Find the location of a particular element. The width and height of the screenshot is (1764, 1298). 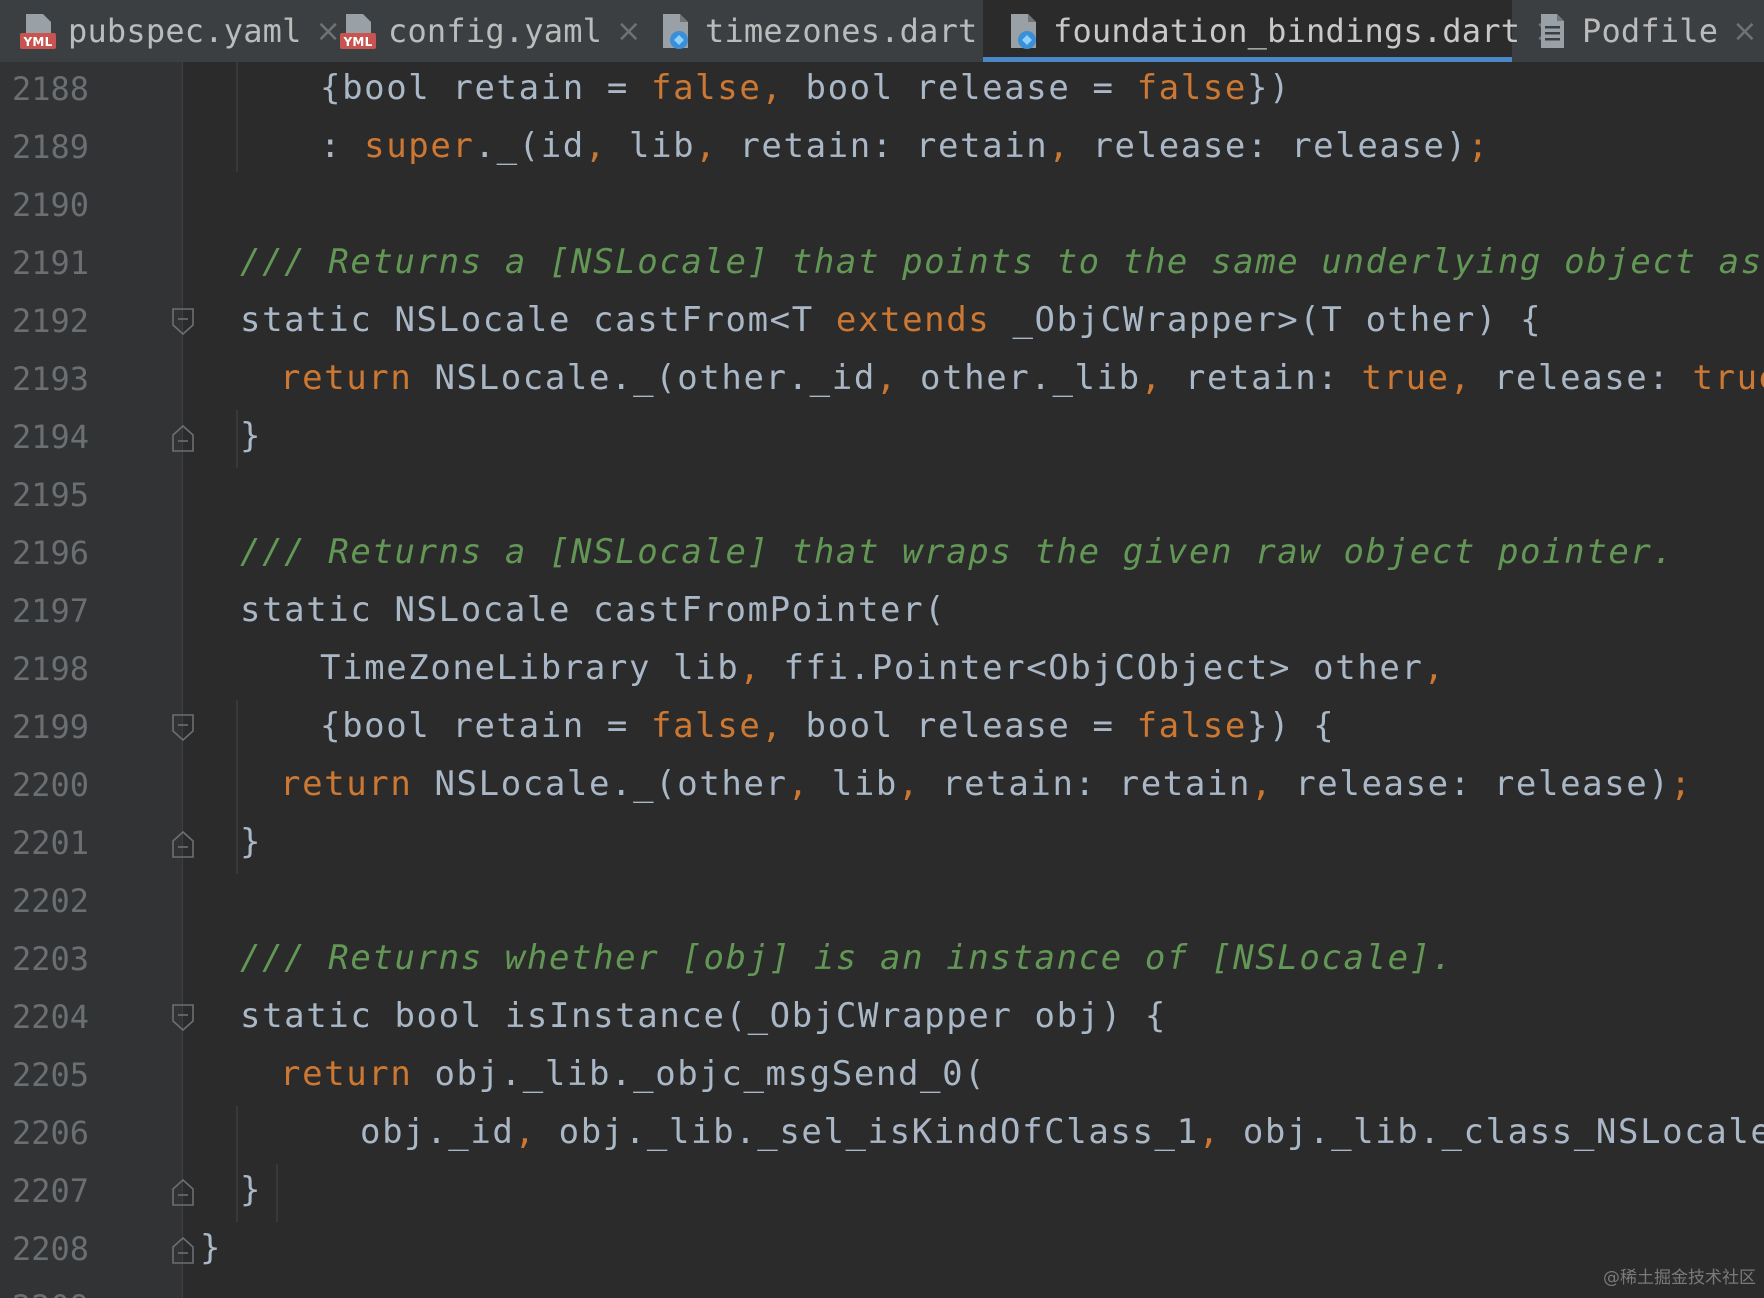

code-line: 2202 is located at coordinates (882, 903).